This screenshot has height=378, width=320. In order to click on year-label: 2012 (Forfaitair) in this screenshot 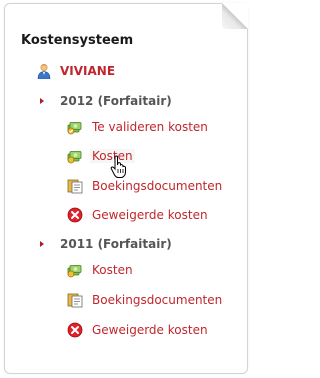, I will do `click(116, 101)`.